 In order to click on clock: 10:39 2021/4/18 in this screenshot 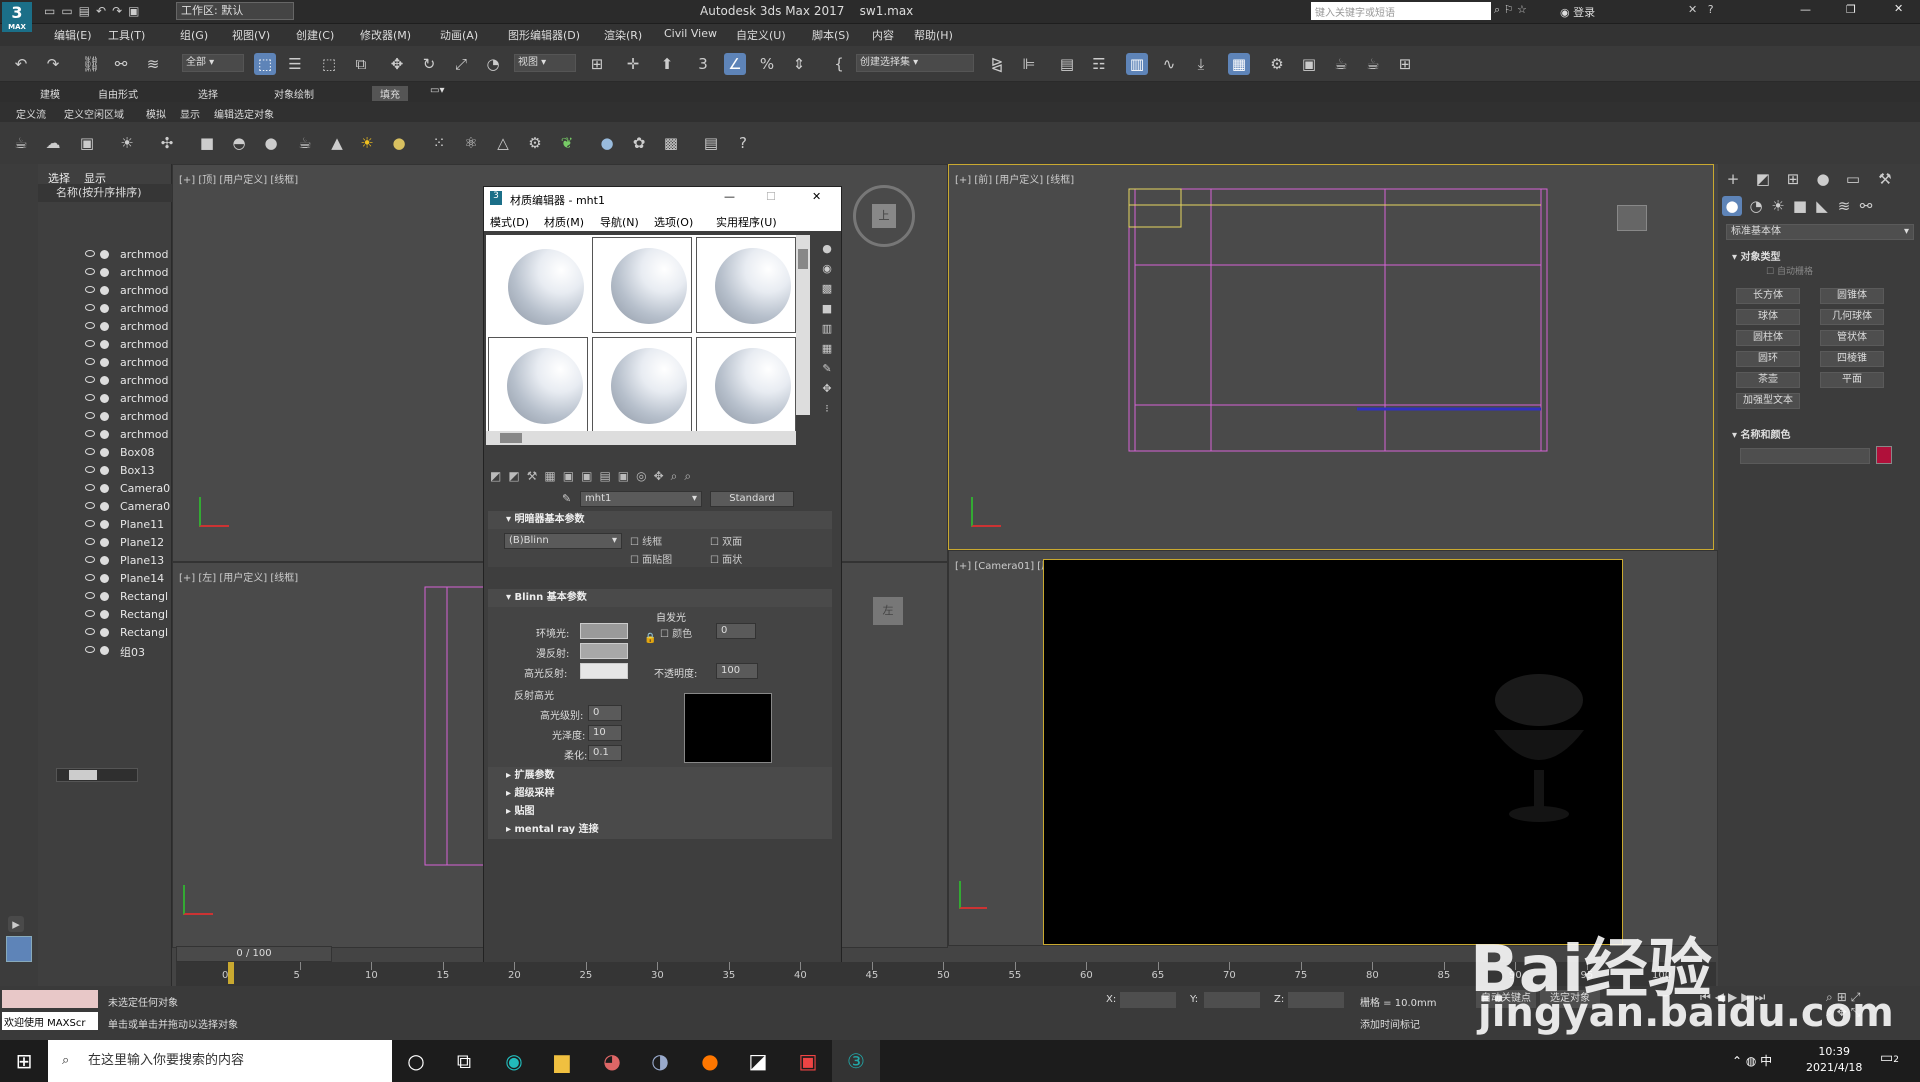, I will do `click(1834, 1060)`.